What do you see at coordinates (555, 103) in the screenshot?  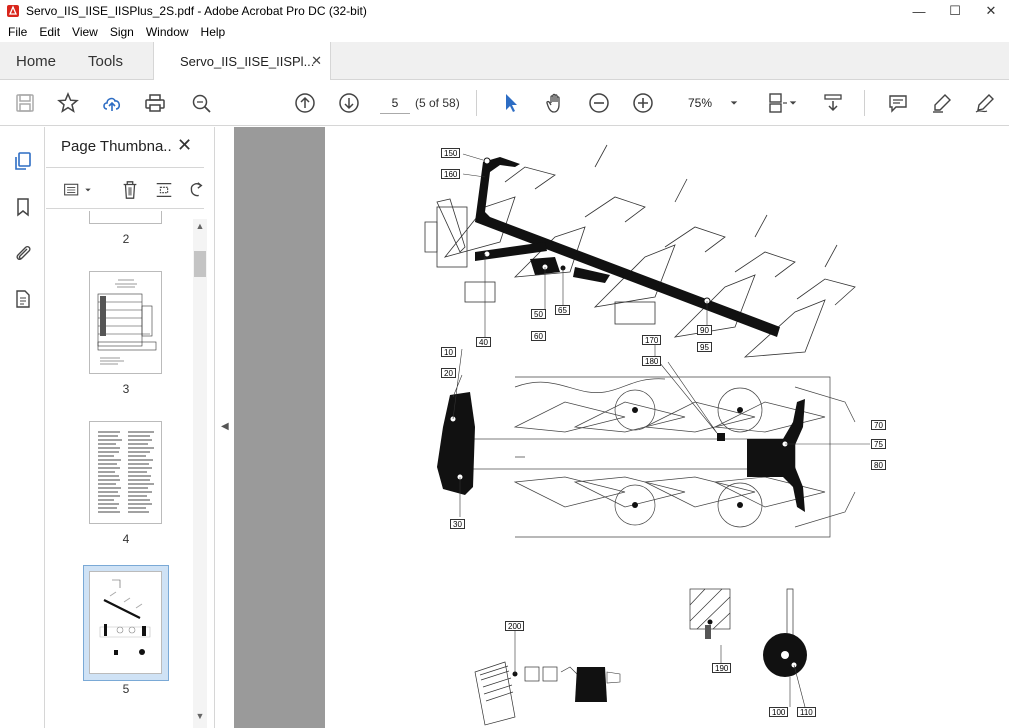 I see `hand-tool-button` at bounding box center [555, 103].